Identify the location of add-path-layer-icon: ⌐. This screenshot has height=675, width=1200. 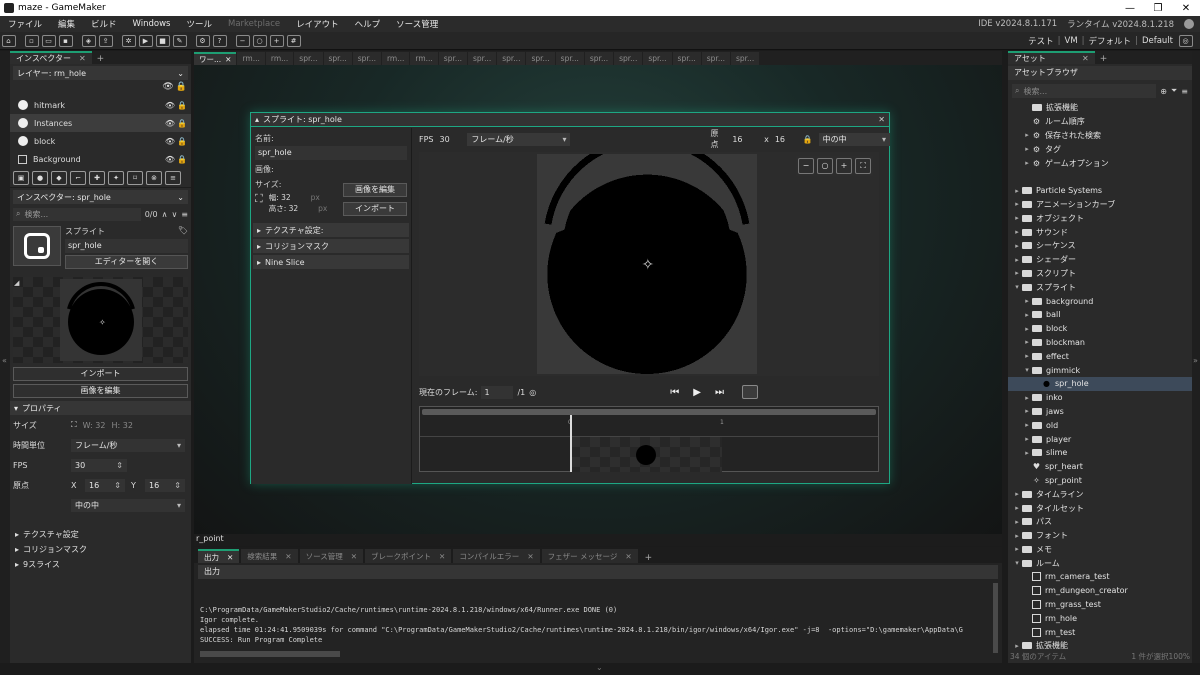
(78, 177).